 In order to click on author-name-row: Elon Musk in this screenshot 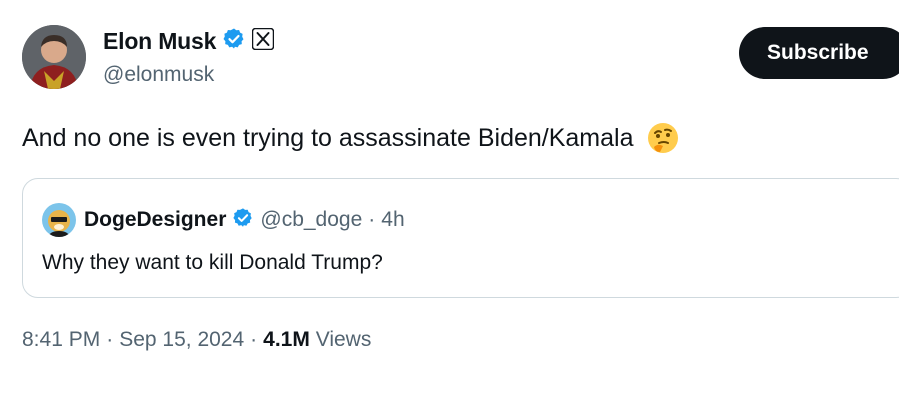, I will do `click(189, 41)`.